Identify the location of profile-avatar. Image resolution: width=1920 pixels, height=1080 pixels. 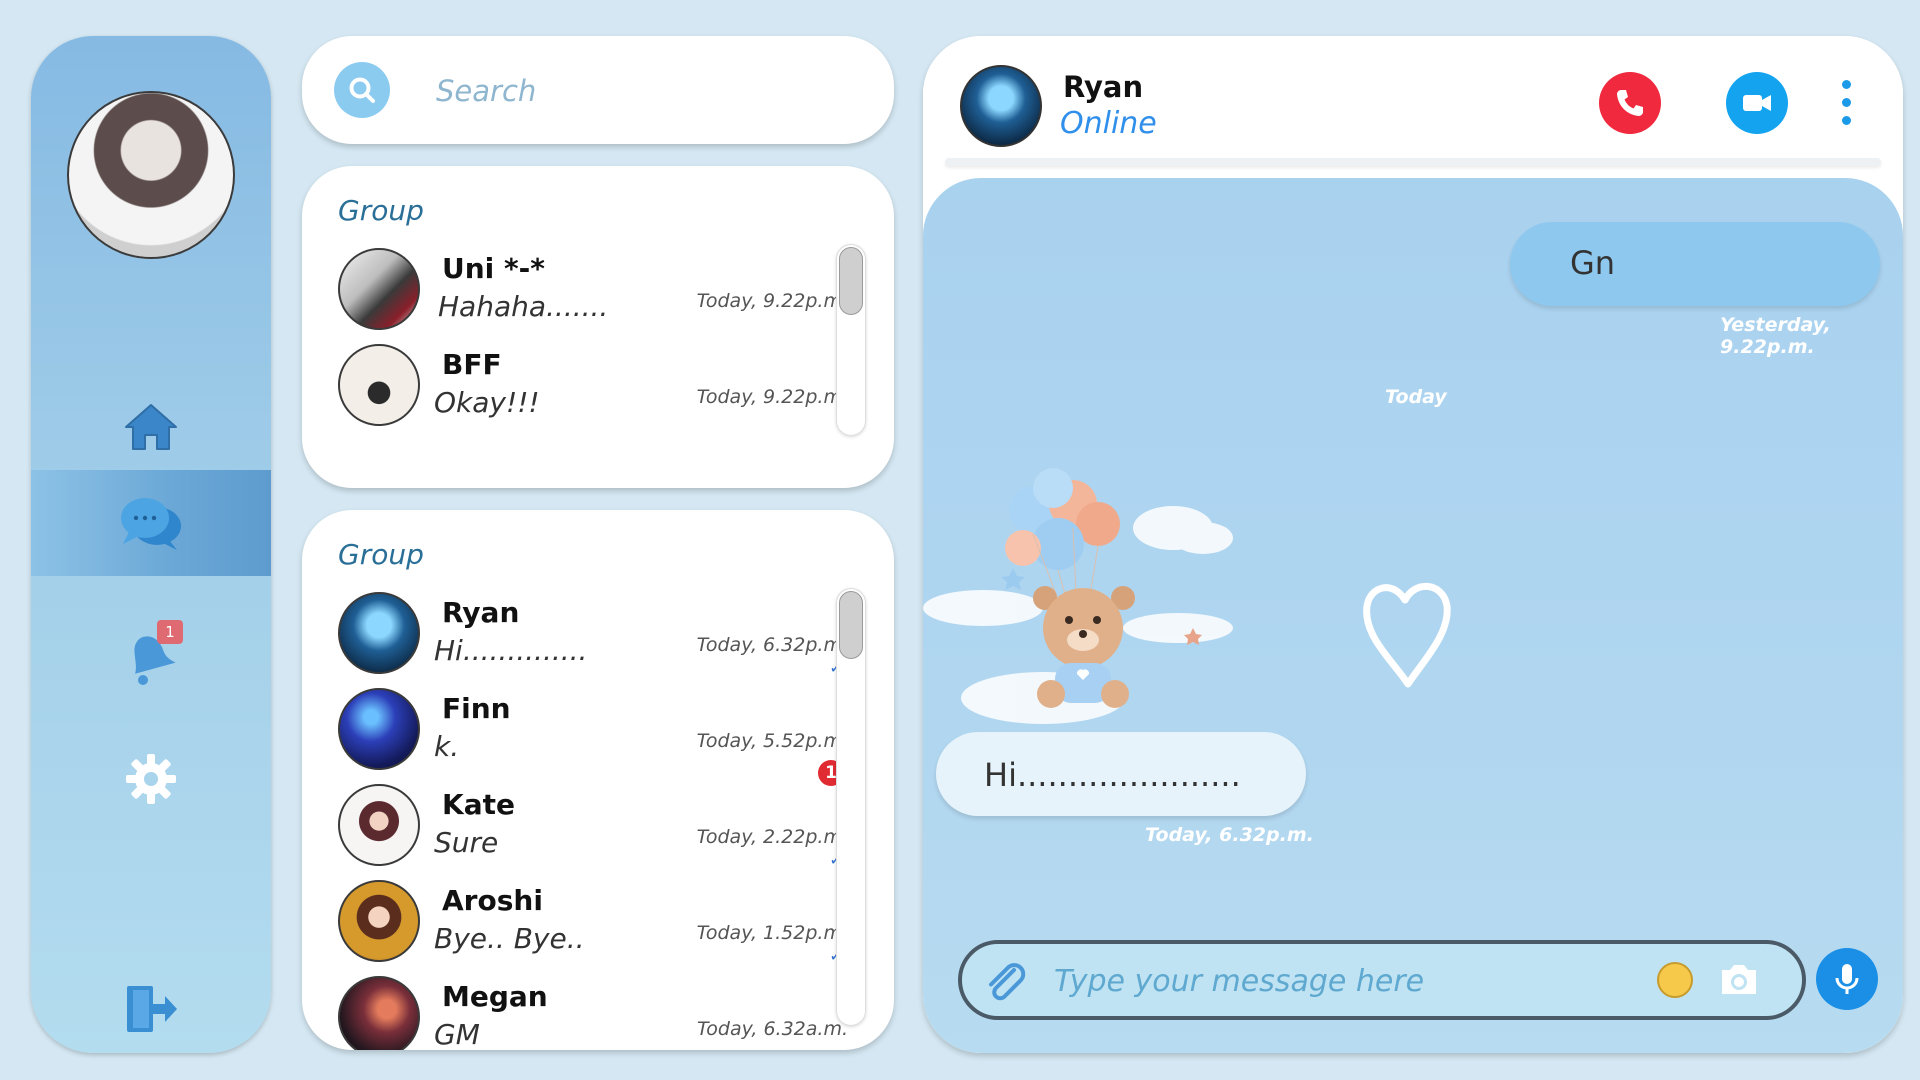
(151, 175).